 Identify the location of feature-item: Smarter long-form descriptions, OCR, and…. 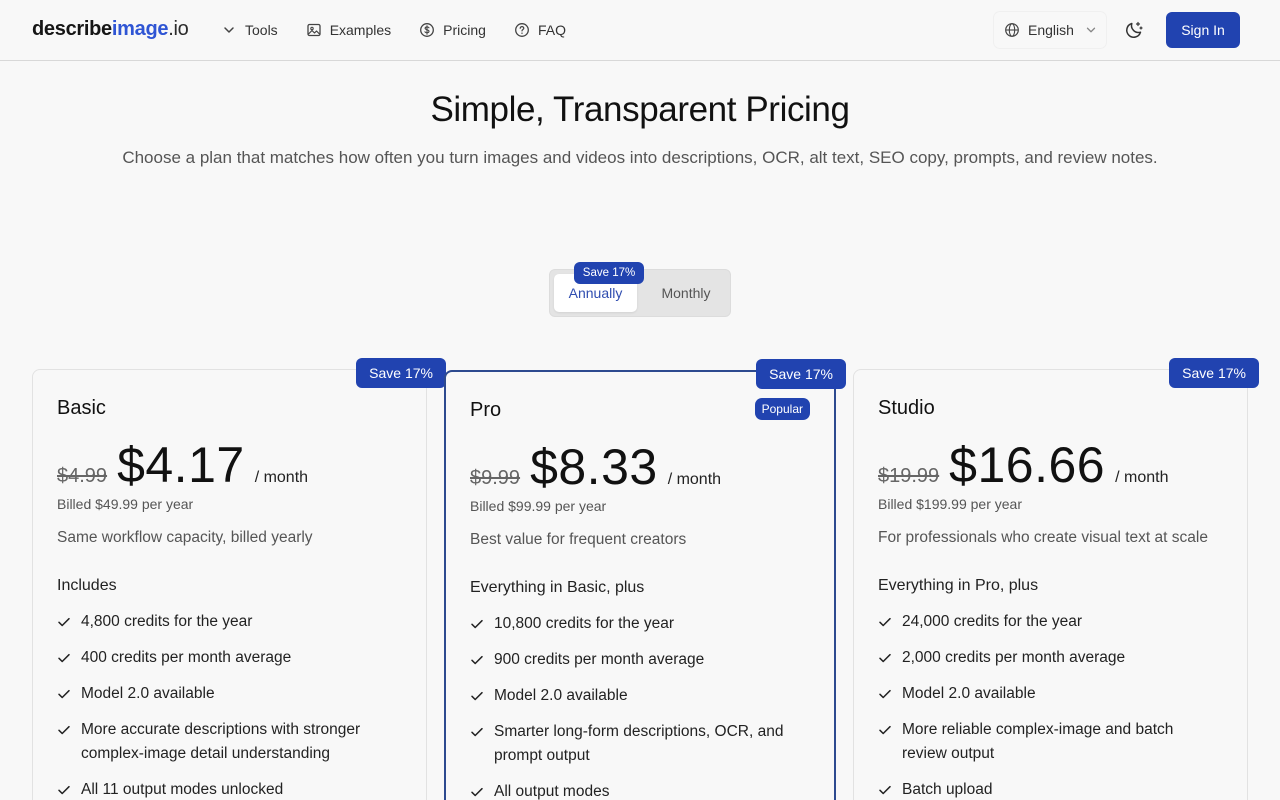
(640, 744).